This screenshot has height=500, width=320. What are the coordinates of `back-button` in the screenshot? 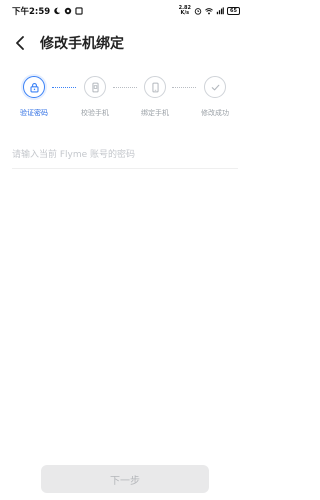 It's located at (20, 43).